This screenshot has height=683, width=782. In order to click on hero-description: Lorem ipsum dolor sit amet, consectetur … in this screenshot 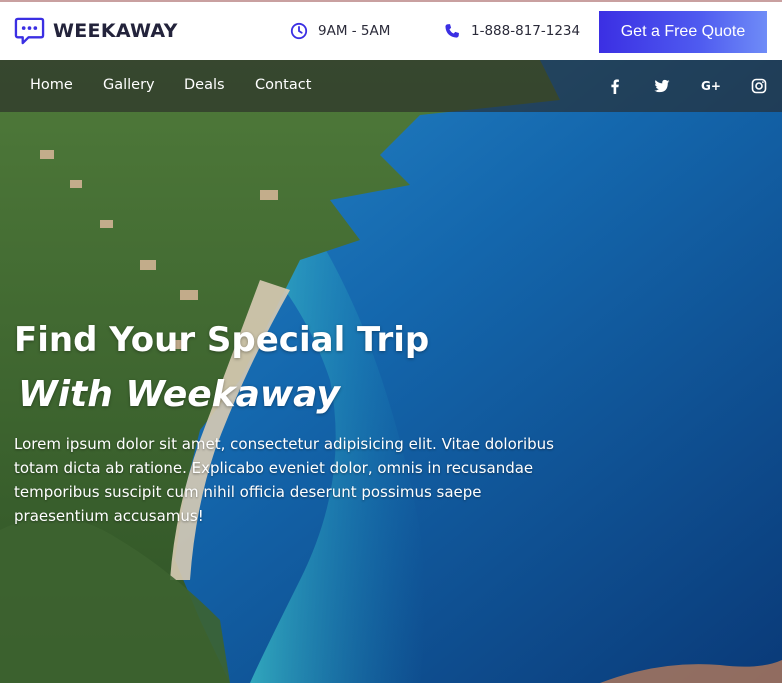, I will do `click(284, 480)`.